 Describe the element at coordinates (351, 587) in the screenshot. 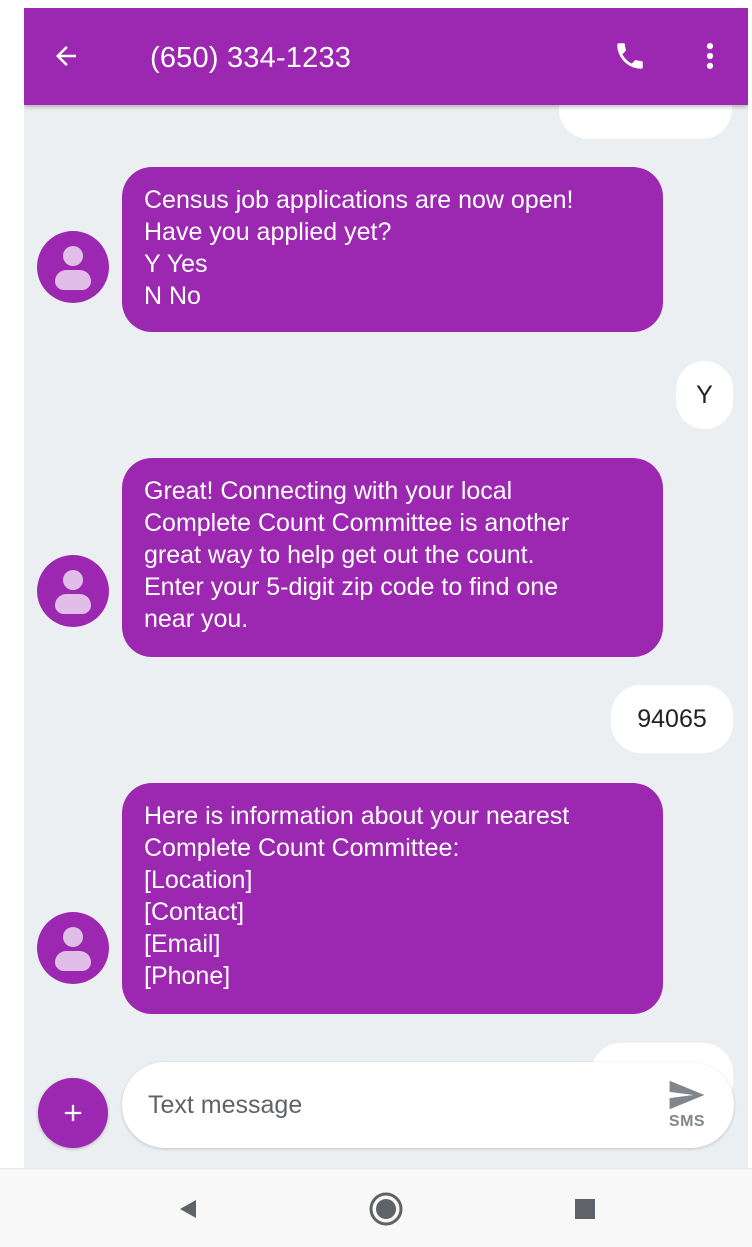

I see `message-line: Enter your 5-digit zip code to find one` at that location.